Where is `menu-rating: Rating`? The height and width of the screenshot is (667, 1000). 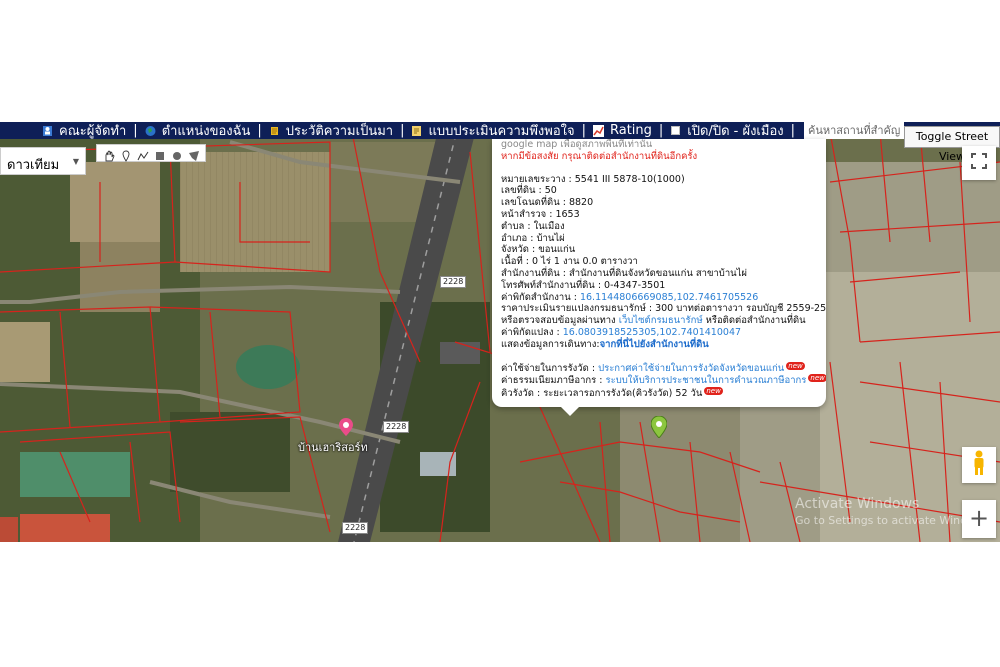
menu-rating: Rating is located at coordinates (622, 130).